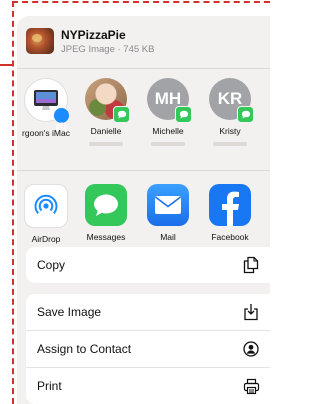 Image resolution: width=320 pixels, height=404 pixels. Describe the element at coordinates (148, 312) in the screenshot. I see `action-save-image: Save Image` at that location.